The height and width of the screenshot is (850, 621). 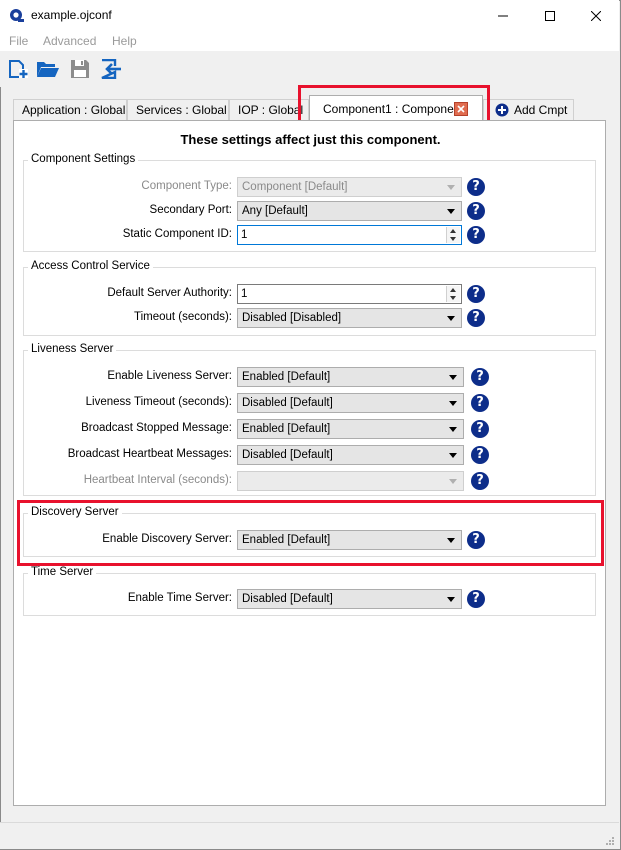 I want to click on secondary-port-label: Secondary Port:, so click(x=190, y=210).